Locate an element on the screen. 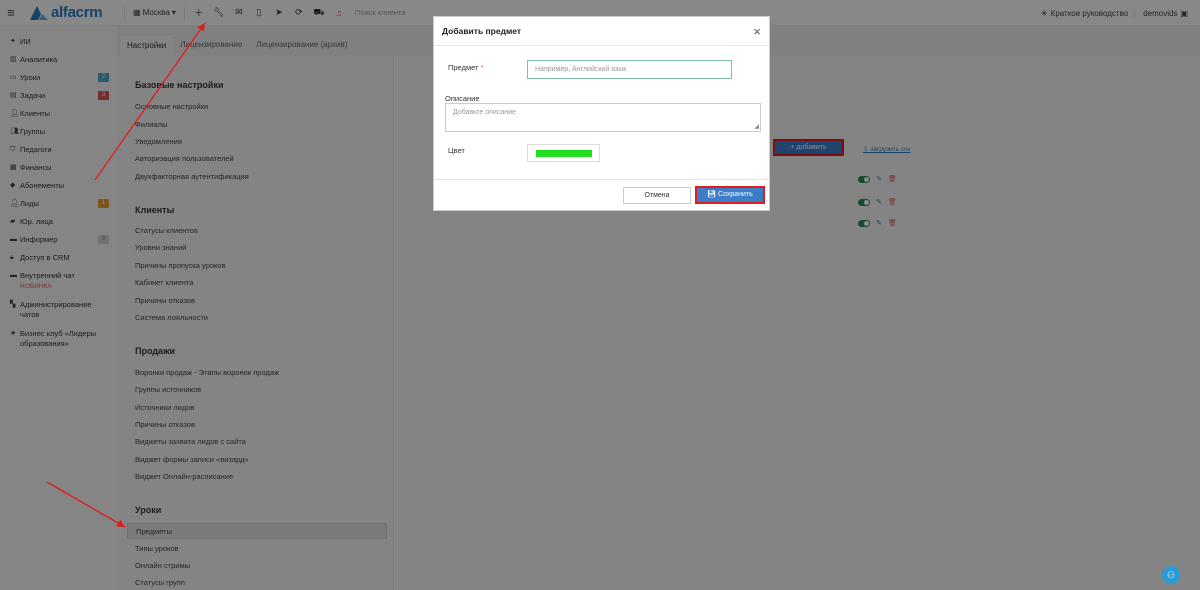 The height and width of the screenshot is (590, 1200). arrow-to-subjects is located at coordinates (86, 504).